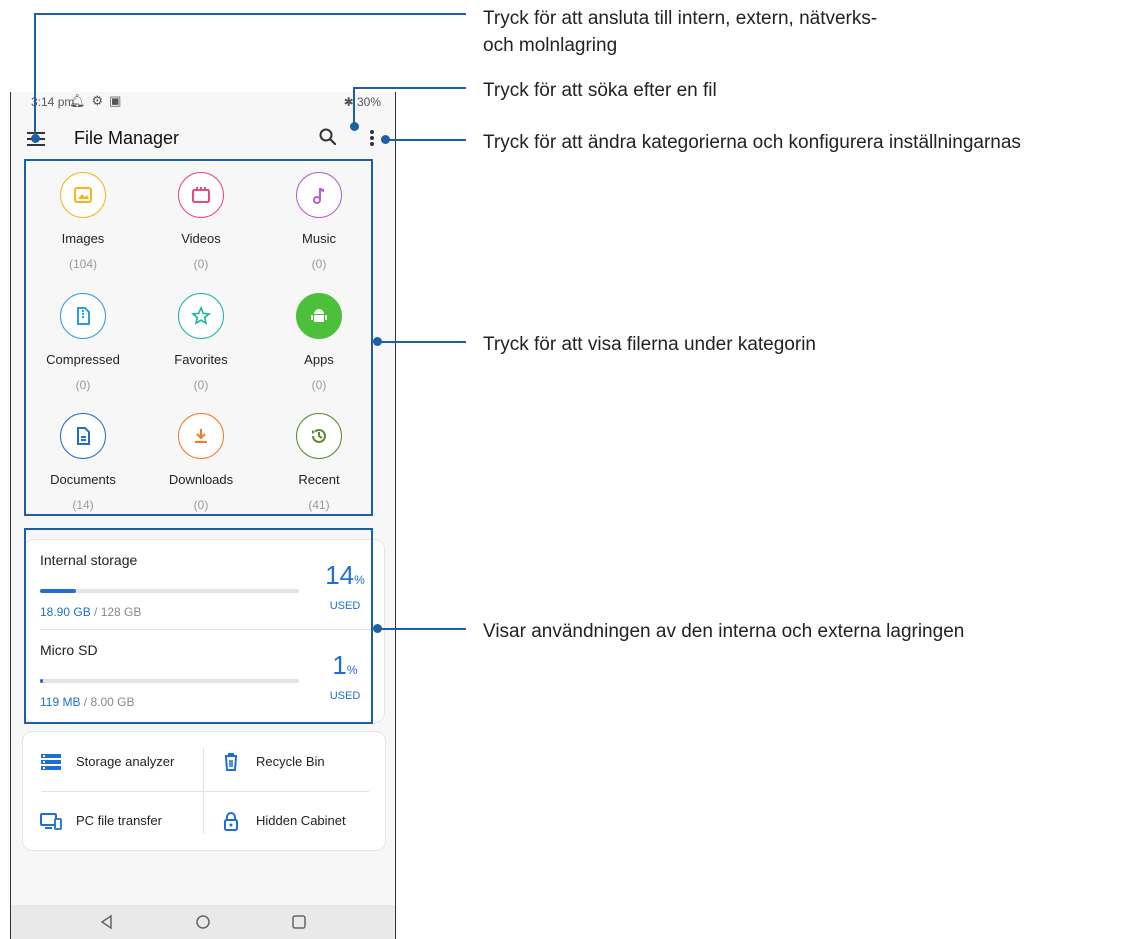  What do you see at coordinates (203, 103) in the screenshot?
I see `status-bar: 3:14 pm 🔔︎⚙▣ ✱ 30%` at bounding box center [203, 103].